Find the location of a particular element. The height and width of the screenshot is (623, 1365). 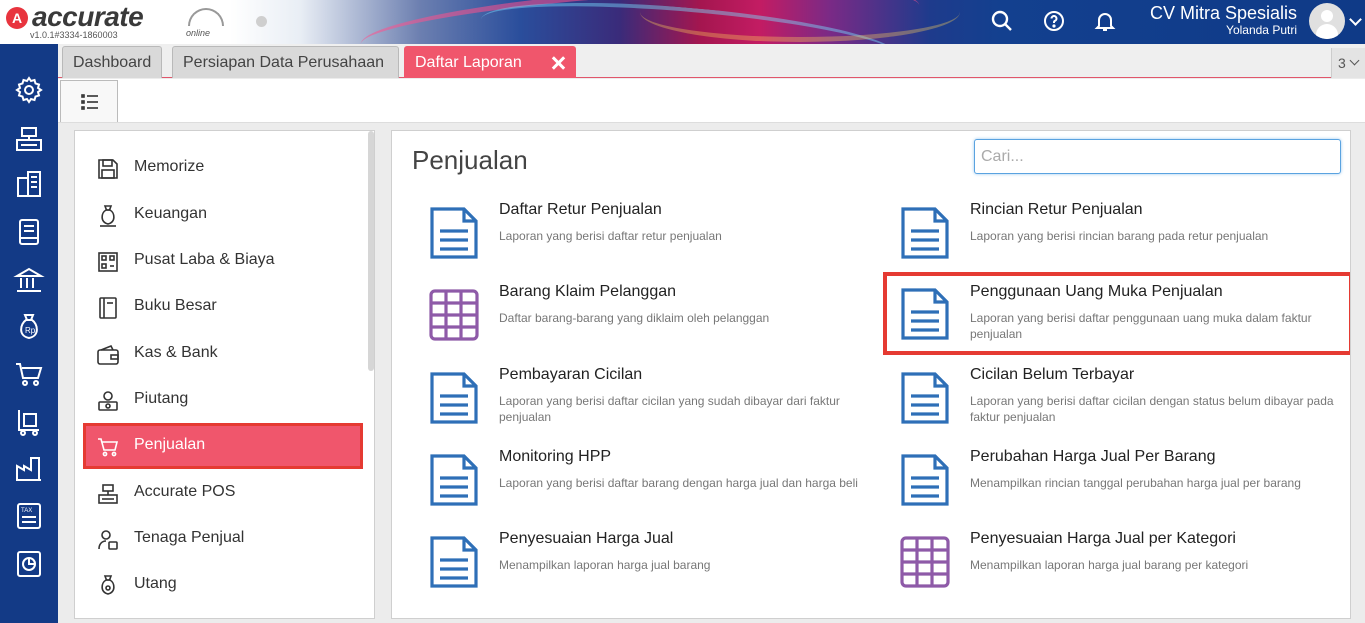

sidebar-item-memorize: Memorize is located at coordinates (223, 168).